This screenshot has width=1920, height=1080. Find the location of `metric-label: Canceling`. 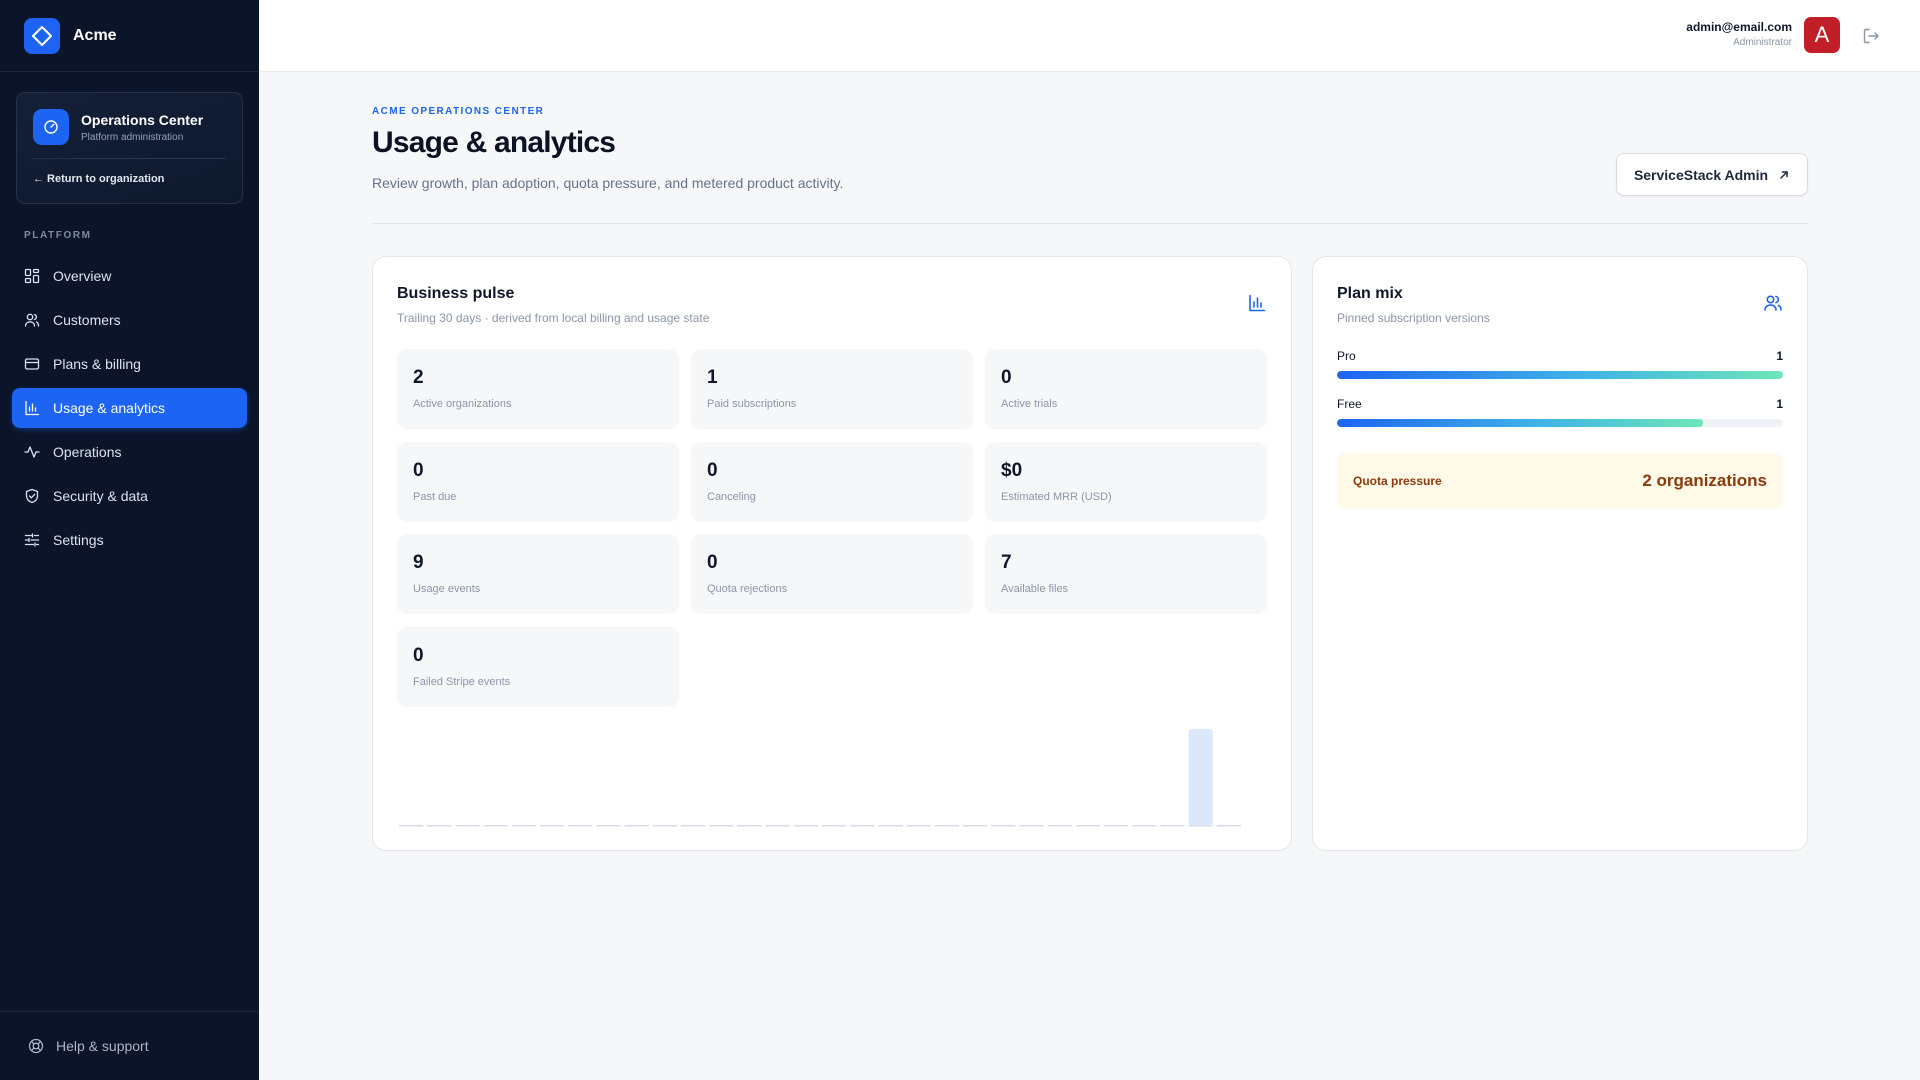

metric-label: Canceling is located at coordinates (731, 497).